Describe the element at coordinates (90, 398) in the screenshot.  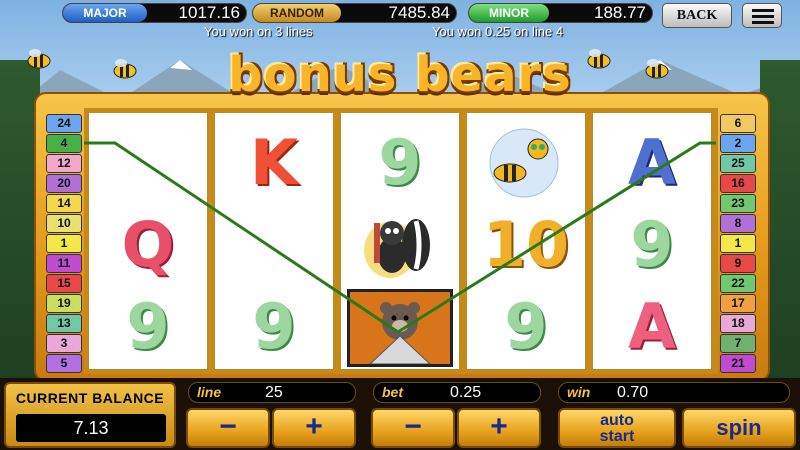
I see `balance-label: CURRENT BALANCE` at that location.